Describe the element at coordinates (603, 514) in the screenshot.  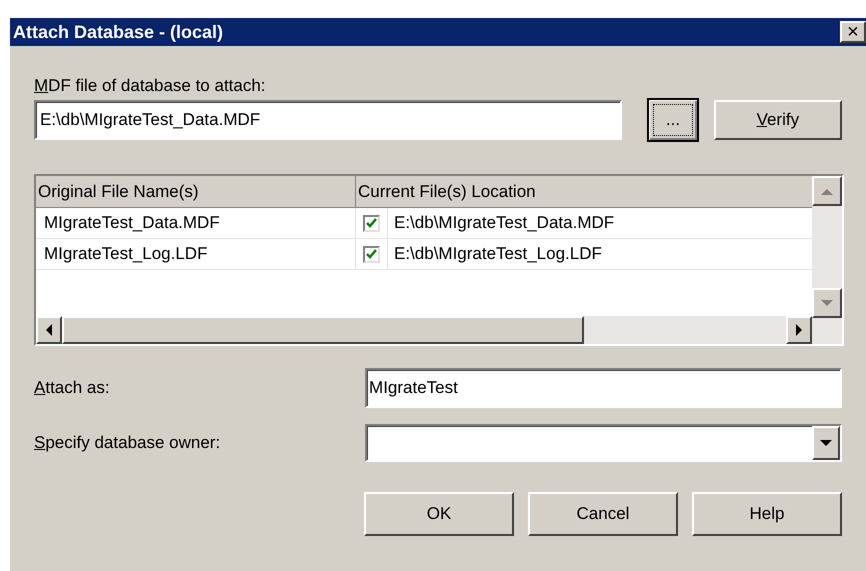
I see `dialog-button: Cancel` at that location.